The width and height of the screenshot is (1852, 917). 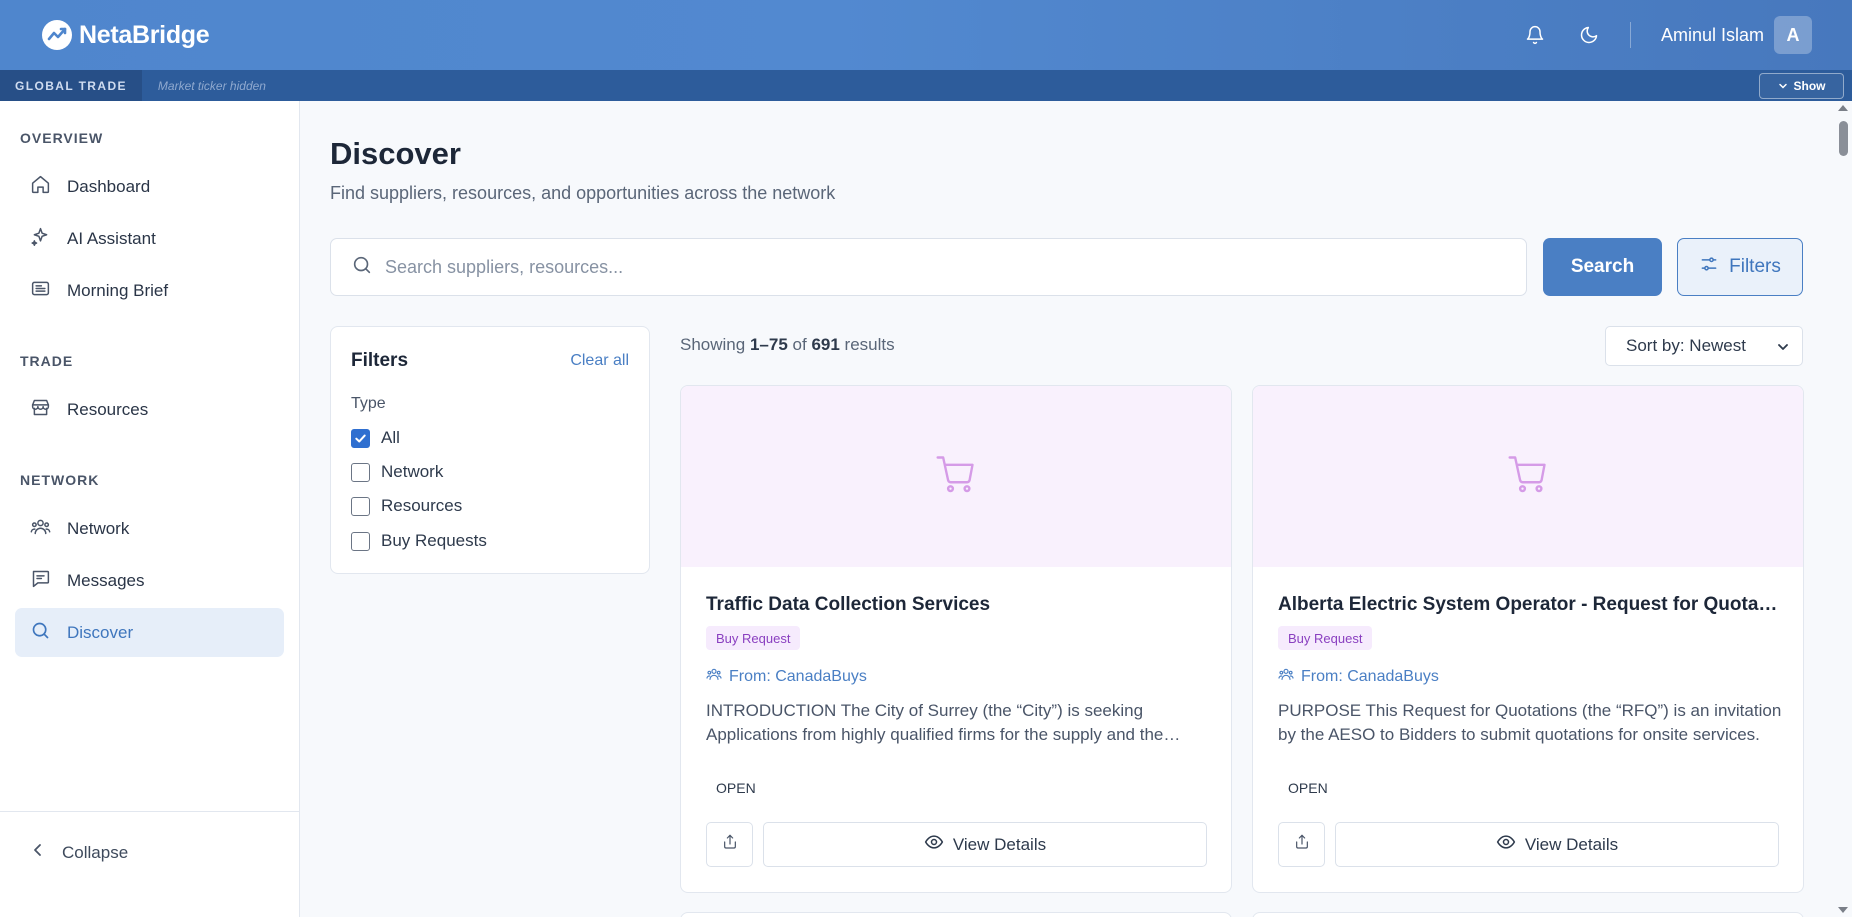 I want to click on message-icon, so click(x=40, y=581).